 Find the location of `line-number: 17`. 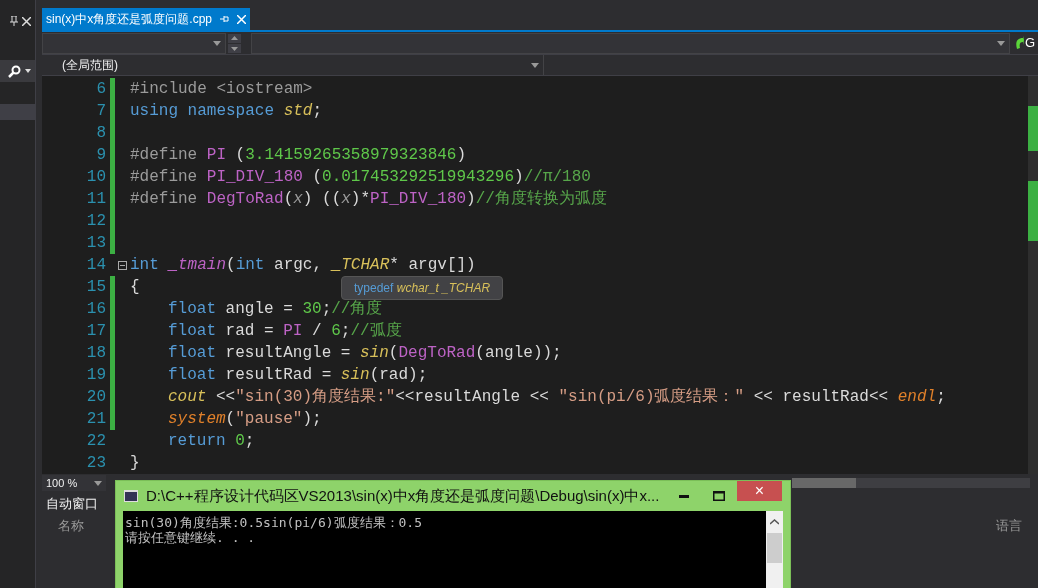

line-number: 17 is located at coordinates (96, 331).